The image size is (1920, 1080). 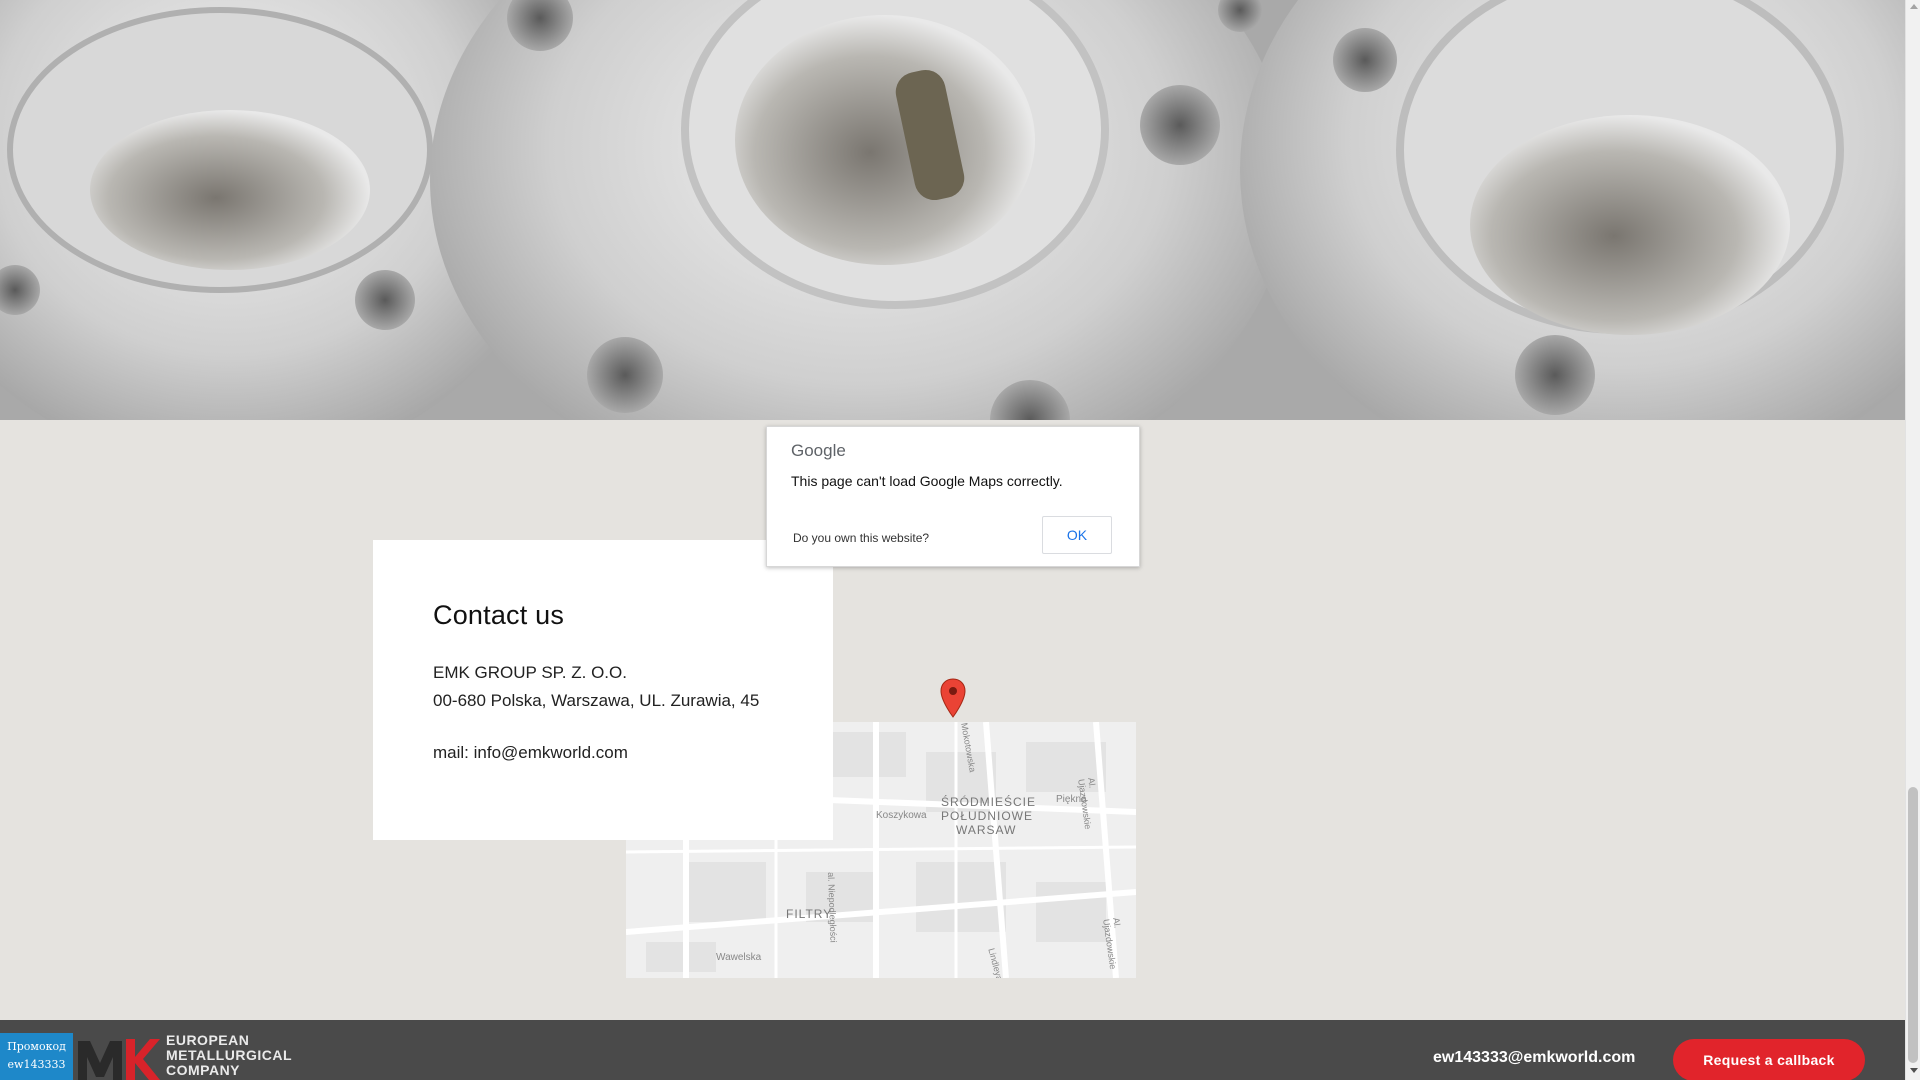 I want to click on map-marker-icon, so click(x=953, y=698).